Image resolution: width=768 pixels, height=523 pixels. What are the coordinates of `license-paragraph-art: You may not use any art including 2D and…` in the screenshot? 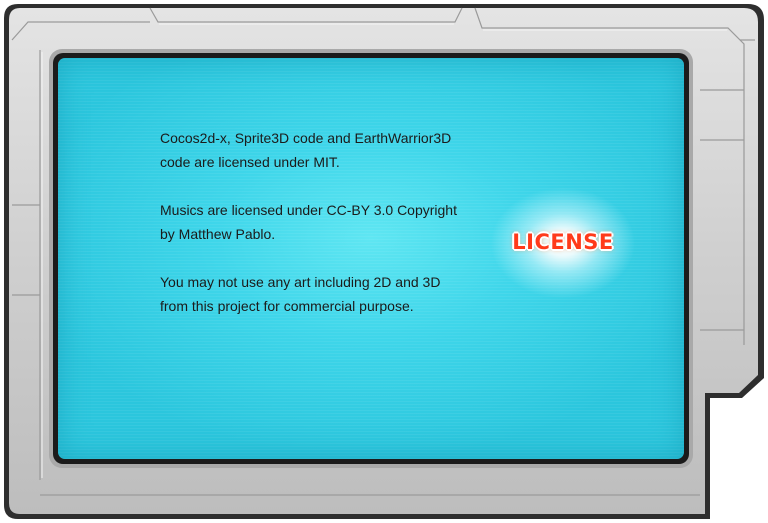 It's located at (300, 294).